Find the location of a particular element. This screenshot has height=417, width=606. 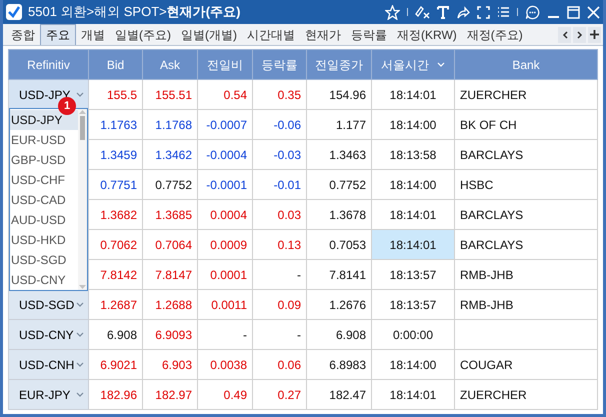

table-cell: 6.8983 is located at coordinates (339, 365).